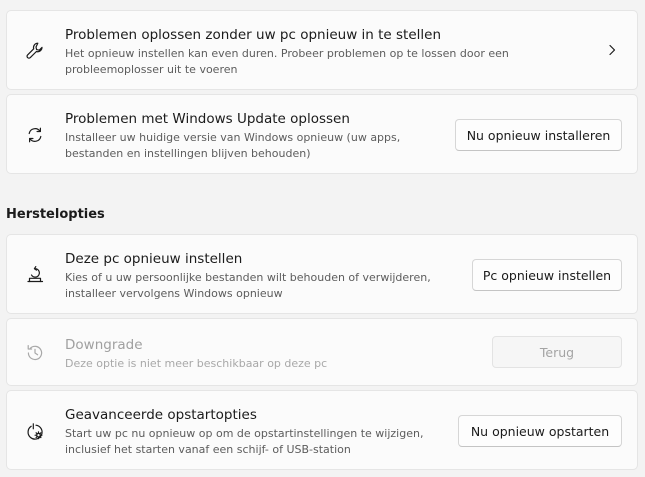  I want to click on restart-now-button: Nu opnieuw opstarten, so click(540, 431).